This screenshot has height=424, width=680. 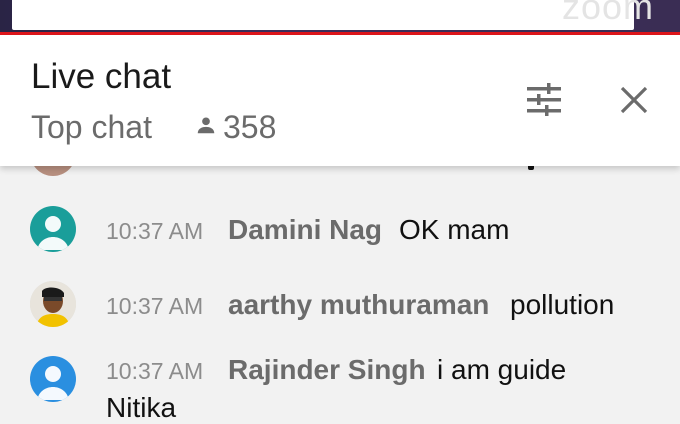 I want to click on person-icon, so click(x=206, y=127).